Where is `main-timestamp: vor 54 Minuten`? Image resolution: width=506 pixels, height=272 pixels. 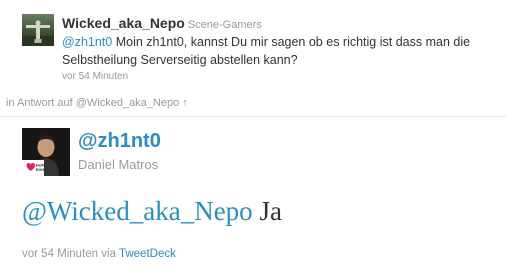 main-timestamp: vor 54 Minuten is located at coordinates (60, 254).